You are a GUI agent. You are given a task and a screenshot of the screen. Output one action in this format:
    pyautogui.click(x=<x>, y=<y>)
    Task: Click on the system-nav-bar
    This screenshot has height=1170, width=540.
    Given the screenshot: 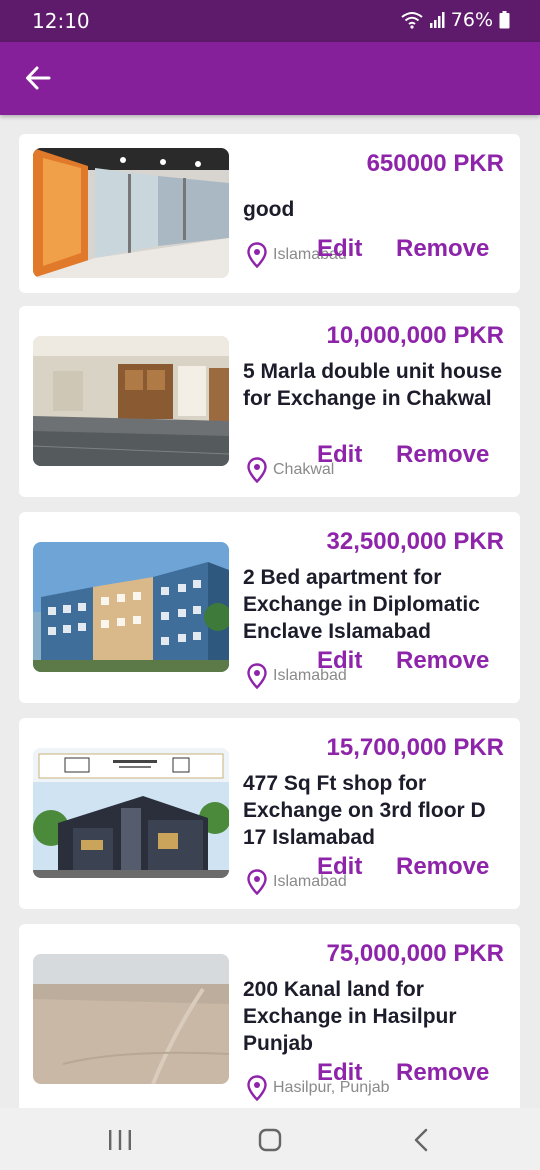 What is the action you would take?
    pyautogui.click(x=270, y=1139)
    